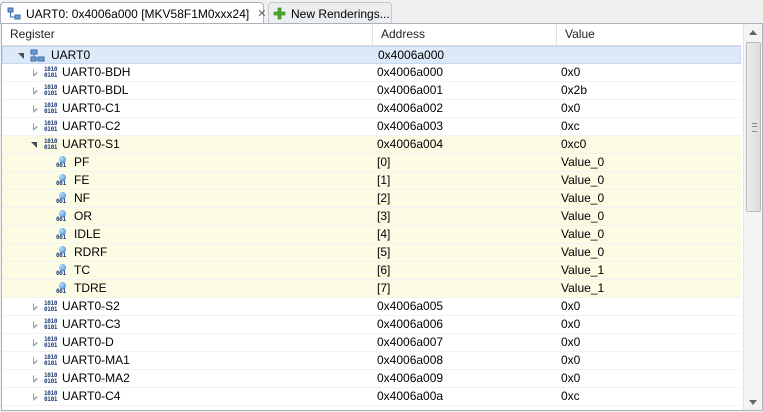  Describe the element at coordinates (371, 379) in the screenshot. I see `table-row: 1010 0101 UART0-MA2 0x4006a009 0x0` at that location.